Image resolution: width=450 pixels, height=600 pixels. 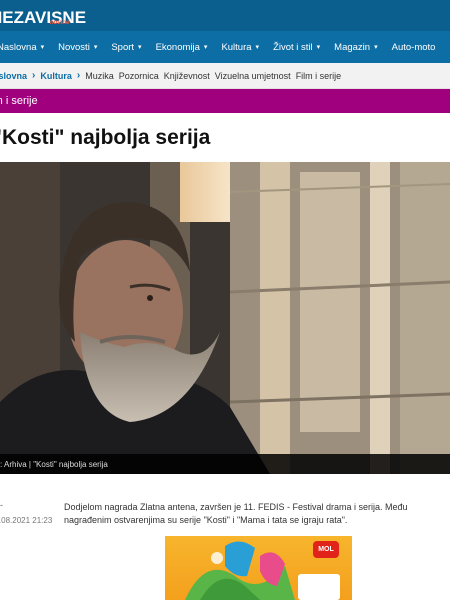 What do you see at coordinates (1, 505) in the screenshot?
I see `author: -` at bounding box center [1, 505].